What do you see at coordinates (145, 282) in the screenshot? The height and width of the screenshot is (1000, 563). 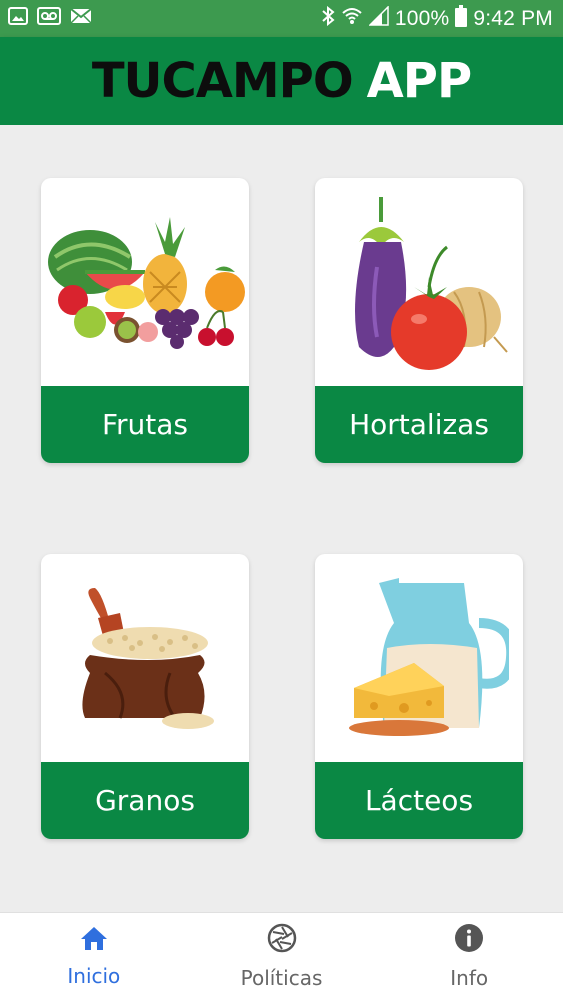 I see `fruits-icon` at bounding box center [145, 282].